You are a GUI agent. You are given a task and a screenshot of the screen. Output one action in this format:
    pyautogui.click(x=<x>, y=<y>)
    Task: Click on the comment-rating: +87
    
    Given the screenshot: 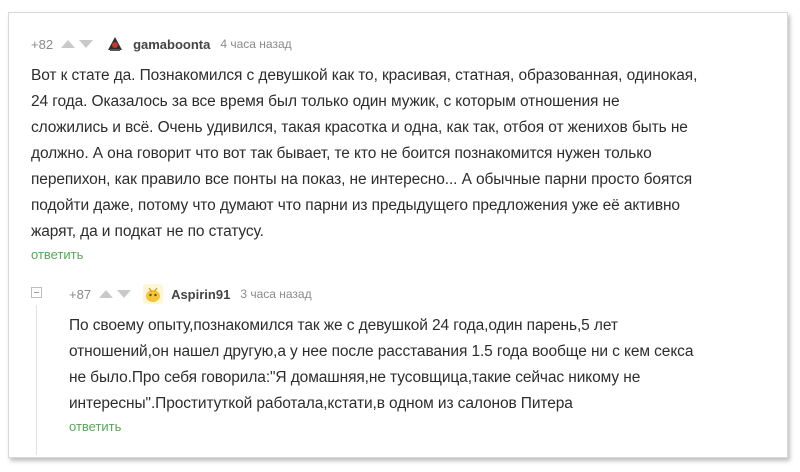 What is the action you would take?
    pyautogui.click(x=80, y=294)
    